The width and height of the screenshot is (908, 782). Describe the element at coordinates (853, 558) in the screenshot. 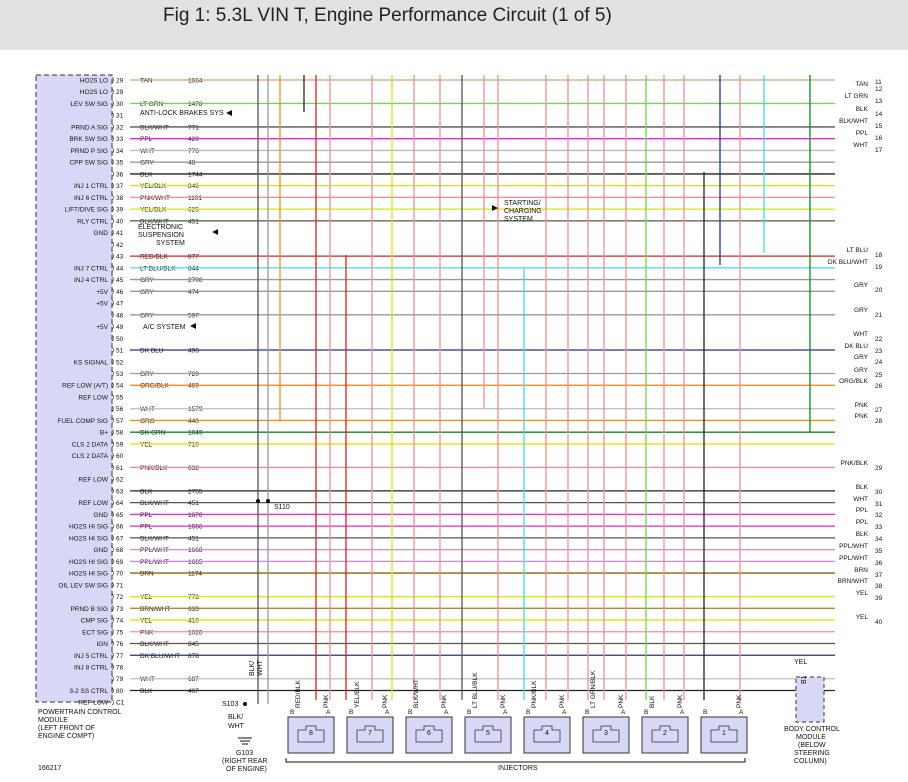

I see `right-wire-label: PPL/WHT` at that location.